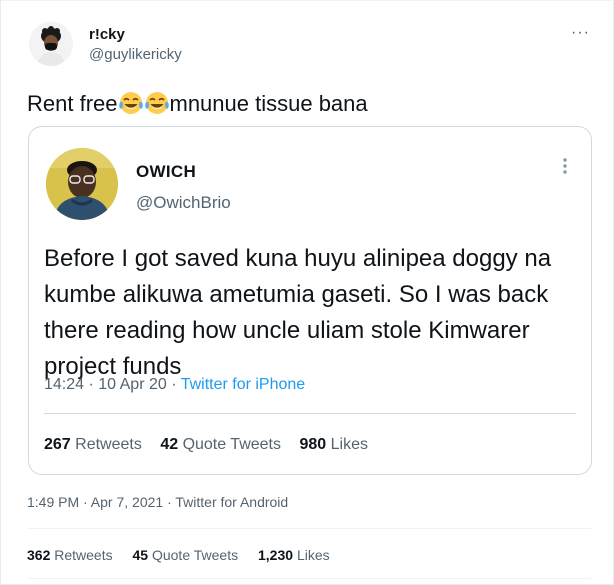 This screenshot has height=585, width=614. What do you see at coordinates (313, 444) in the screenshot?
I see `quoted-likes-count: 980` at bounding box center [313, 444].